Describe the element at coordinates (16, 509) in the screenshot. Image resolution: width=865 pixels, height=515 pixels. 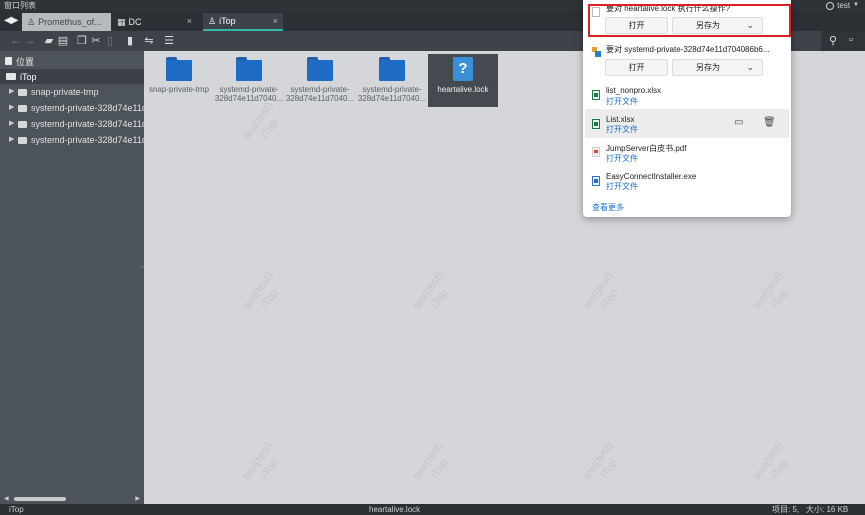
I see `status-location: iTop` at that location.